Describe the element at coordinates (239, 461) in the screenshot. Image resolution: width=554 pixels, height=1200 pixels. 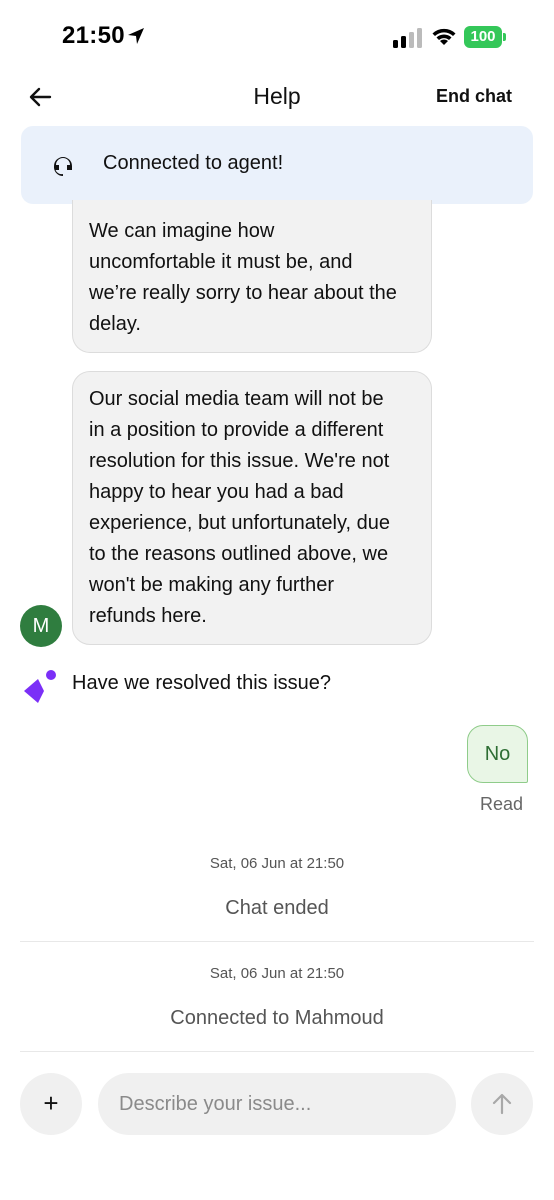
I see `message-line: resolution for this issue. We're not` at that location.